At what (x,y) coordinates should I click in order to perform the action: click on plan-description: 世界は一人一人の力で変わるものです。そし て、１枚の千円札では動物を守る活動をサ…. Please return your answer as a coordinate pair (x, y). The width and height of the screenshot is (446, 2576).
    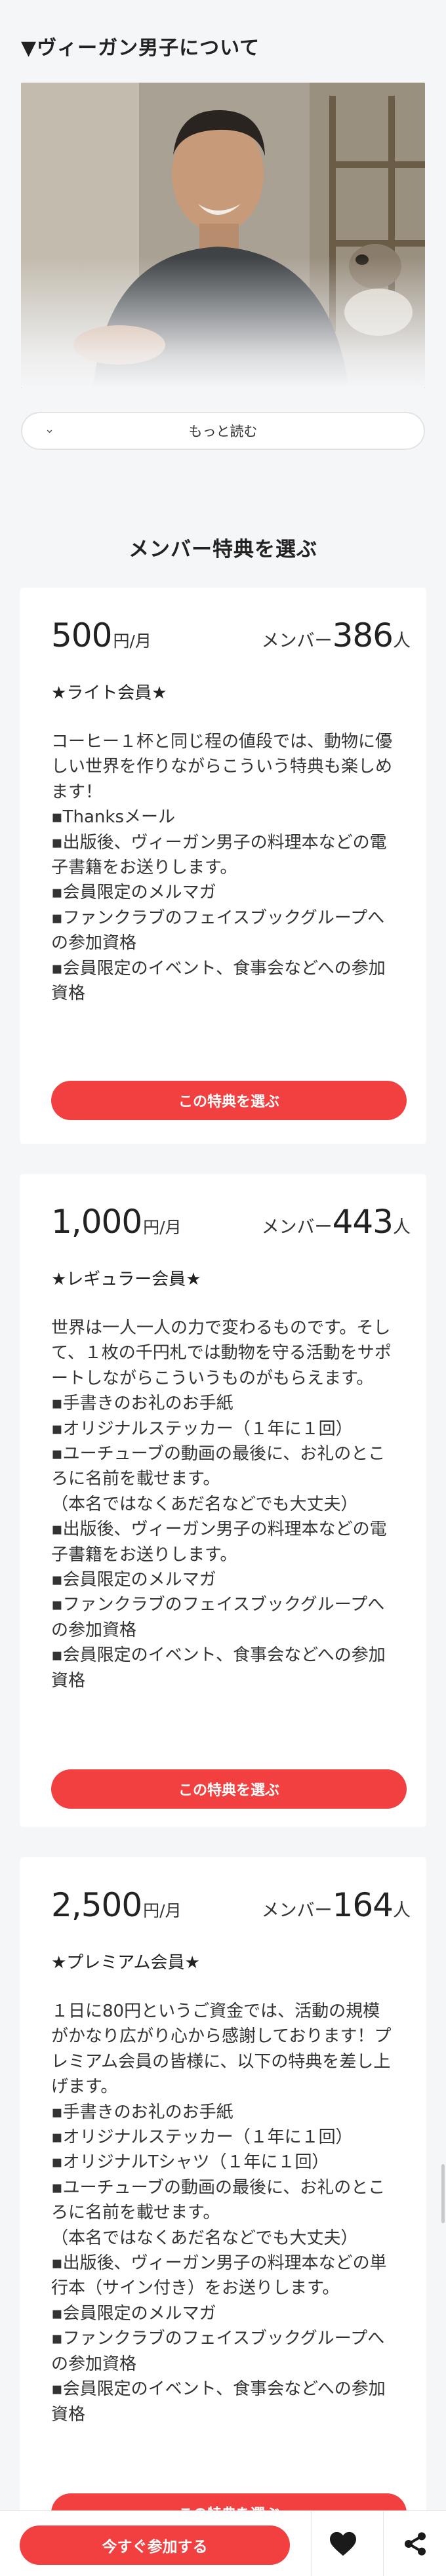
    Looking at the image, I should click on (221, 1504).